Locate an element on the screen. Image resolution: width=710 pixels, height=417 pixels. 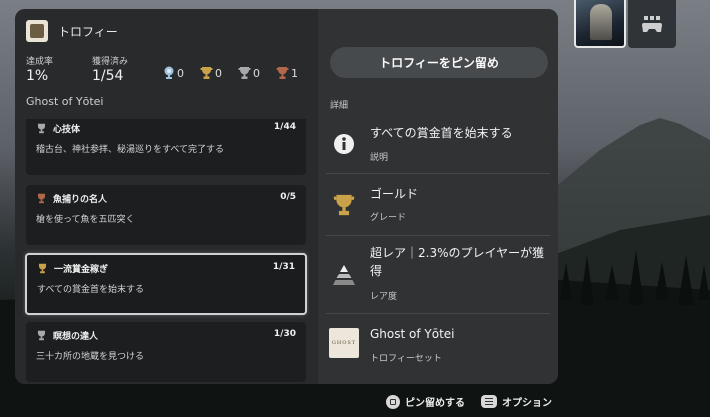
trophy-card: 心技体 1/44 稽古台、神社参拝、秘湯巡りをすべて完了する is located at coordinates (166, 147).